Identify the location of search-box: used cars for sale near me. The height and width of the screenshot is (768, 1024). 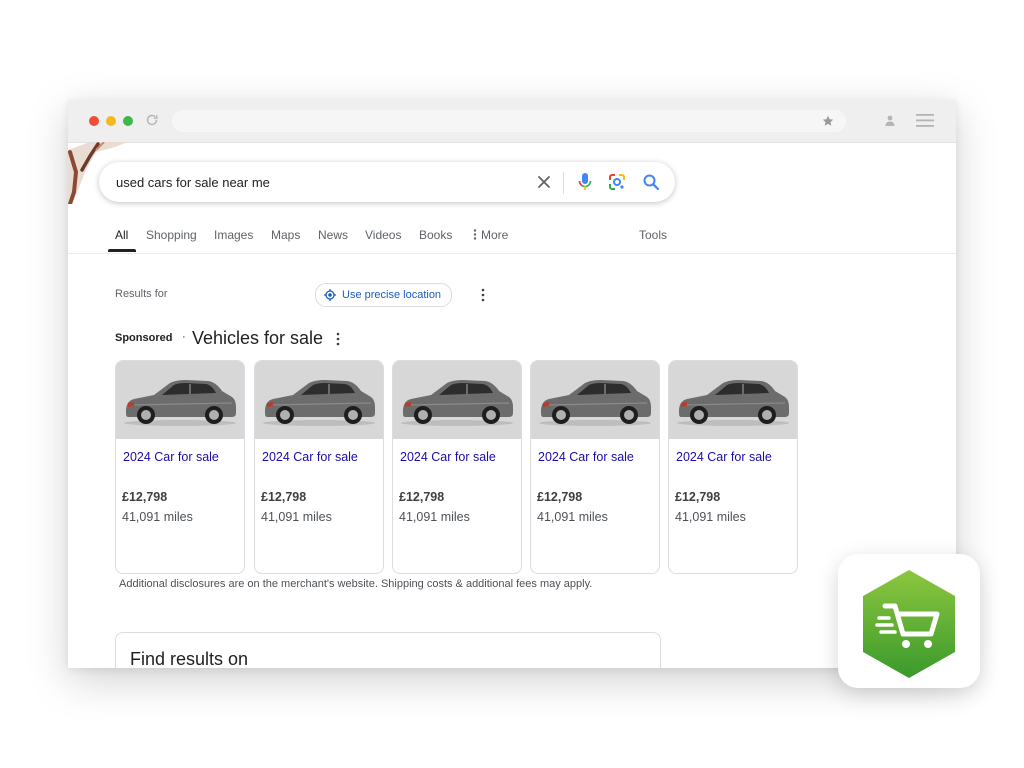
(387, 182).